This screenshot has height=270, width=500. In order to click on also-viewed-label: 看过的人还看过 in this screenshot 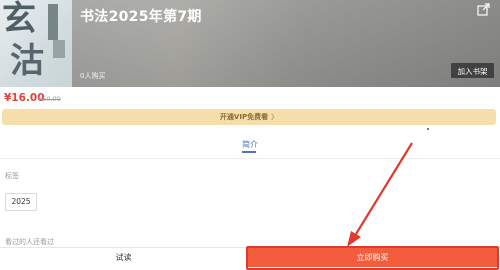, I will do `click(29, 242)`.